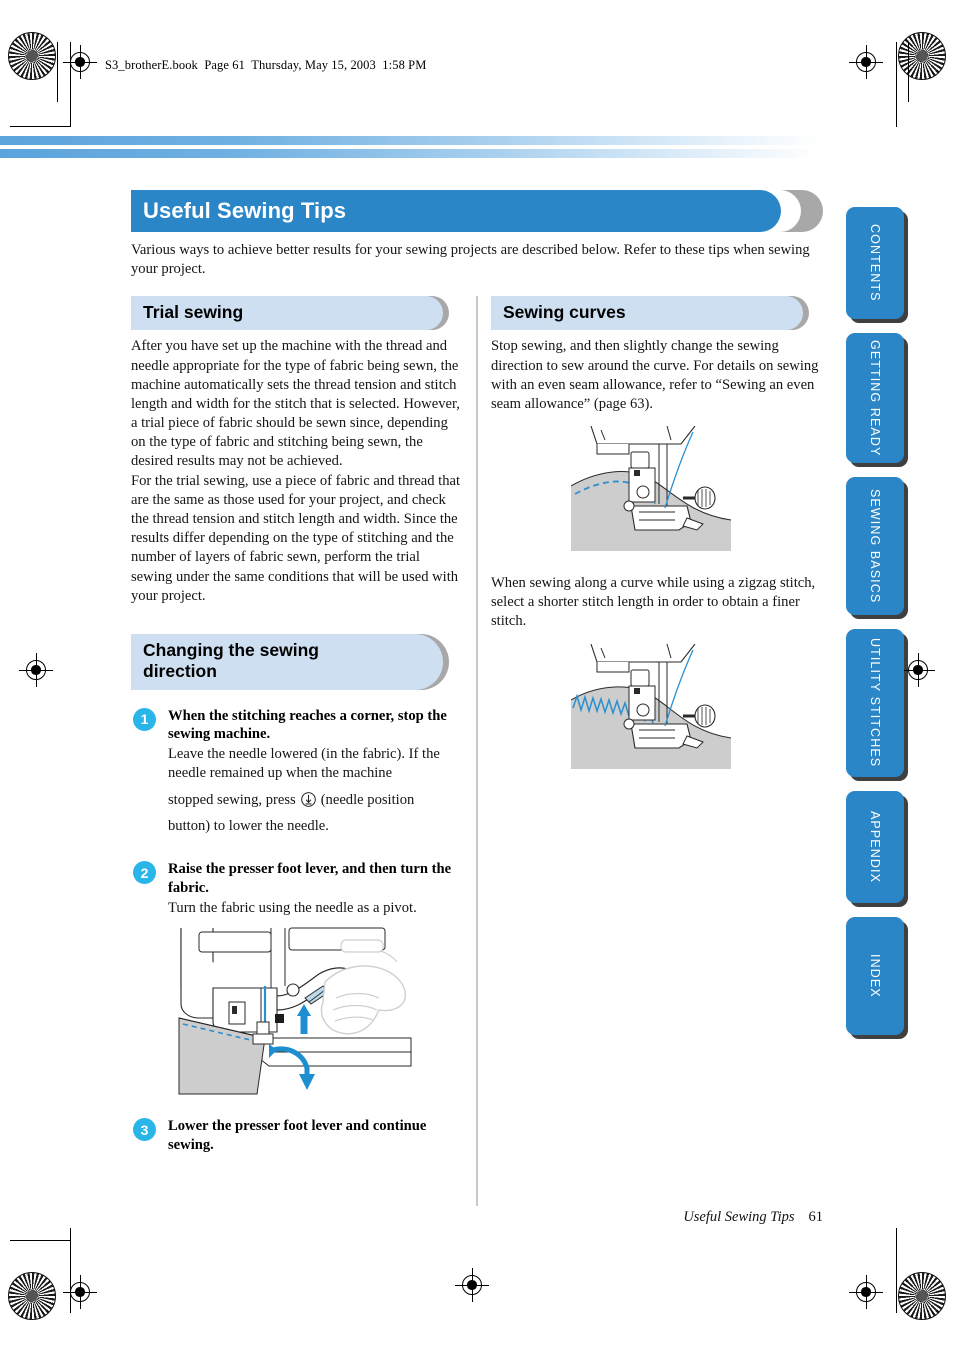 The width and height of the screenshot is (954, 1351). What do you see at coordinates (144, 719) in the screenshot?
I see `step-number-badge: 1` at bounding box center [144, 719].